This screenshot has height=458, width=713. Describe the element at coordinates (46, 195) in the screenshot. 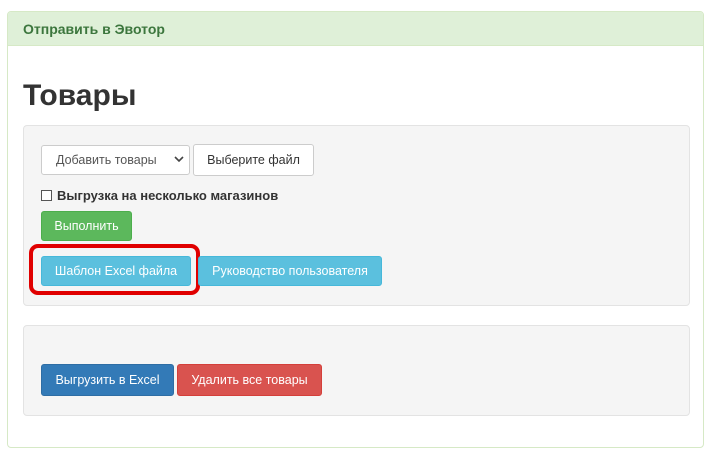

I see `multi-store-checkbox` at that location.